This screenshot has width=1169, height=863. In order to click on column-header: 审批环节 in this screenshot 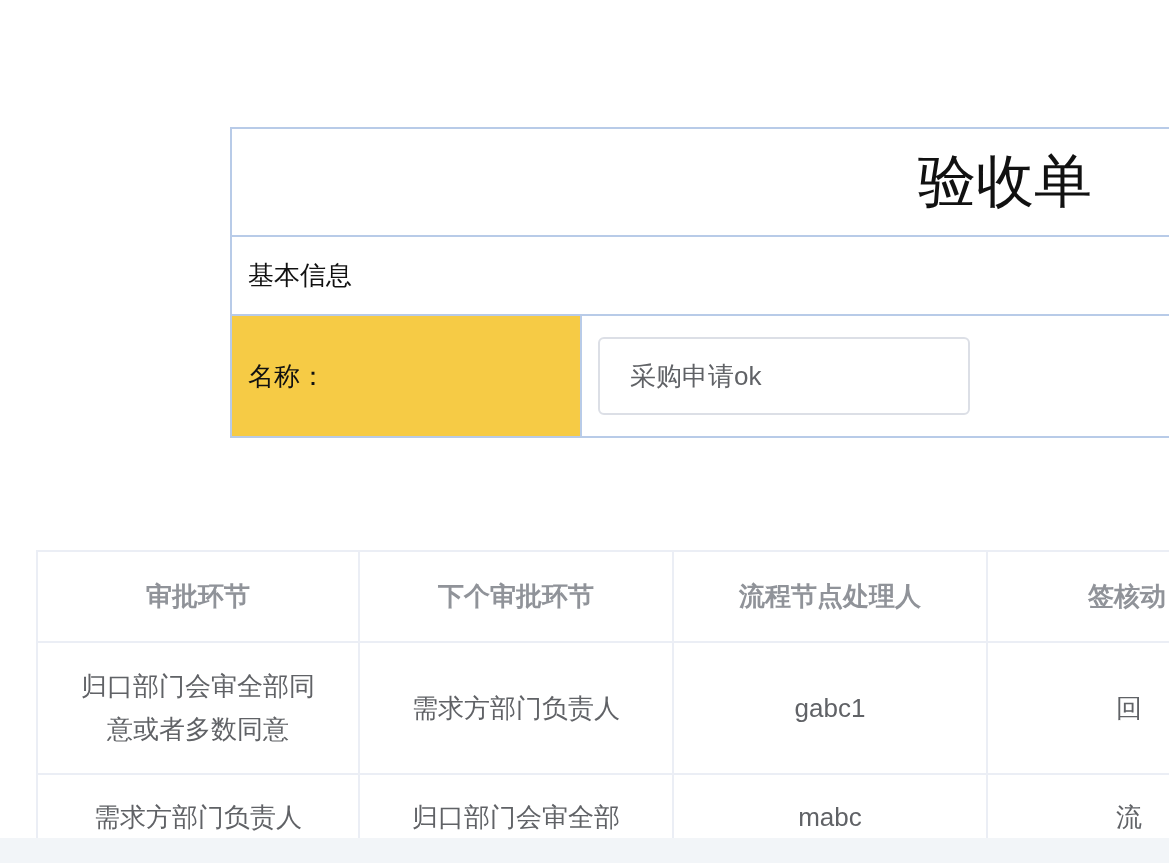, I will do `click(198, 596)`.